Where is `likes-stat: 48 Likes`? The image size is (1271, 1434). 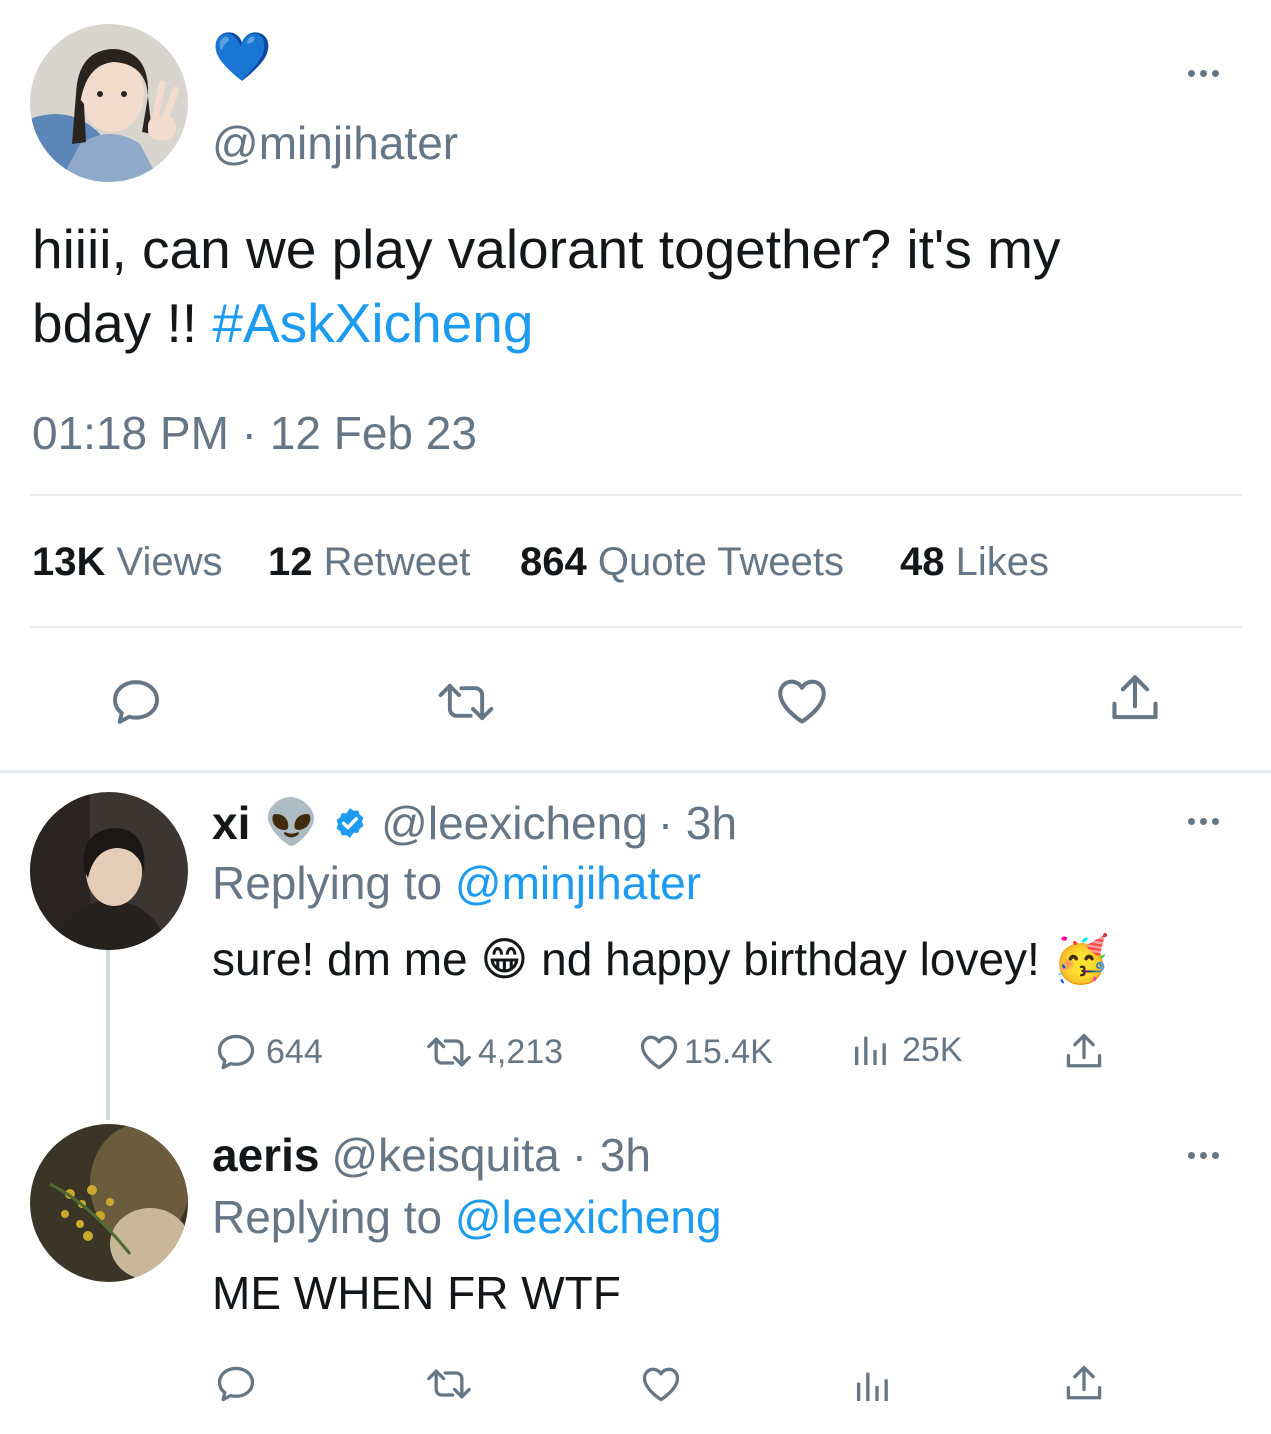
likes-stat: 48 Likes is located at coordinates (974, 562).